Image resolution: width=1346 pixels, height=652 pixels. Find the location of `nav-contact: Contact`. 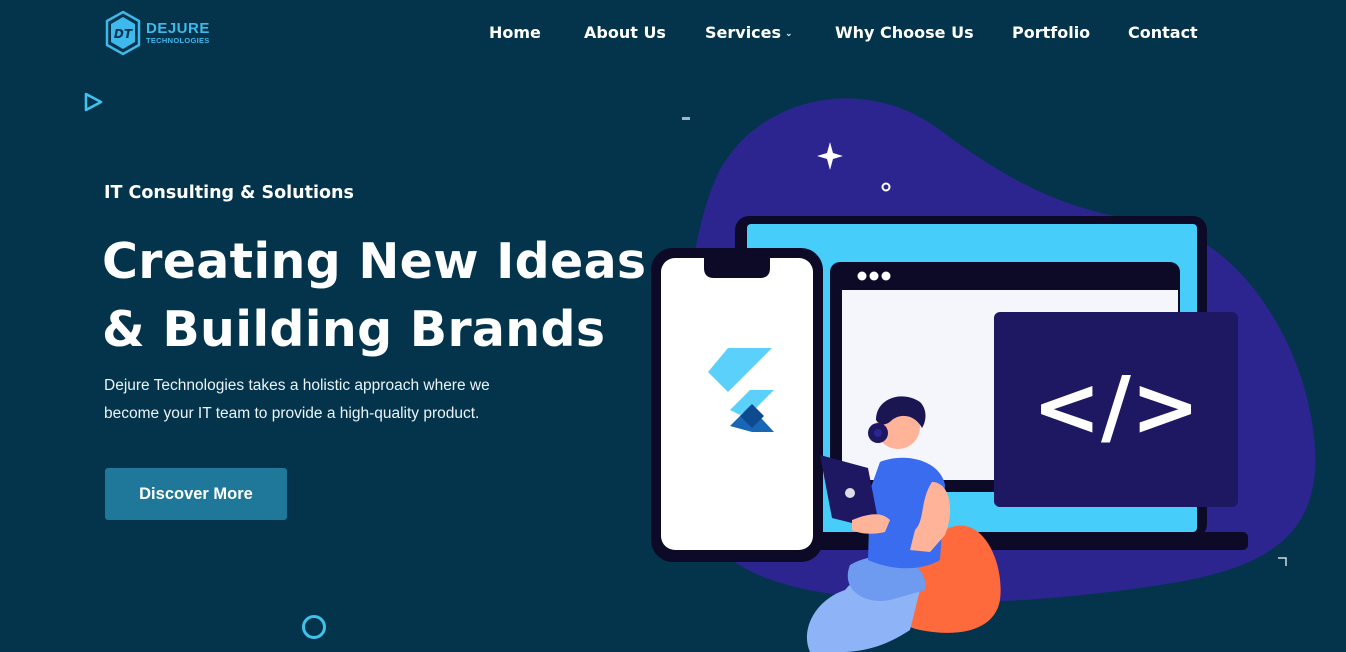

nav-contact: Contact is located at coordinates (1163, 32).